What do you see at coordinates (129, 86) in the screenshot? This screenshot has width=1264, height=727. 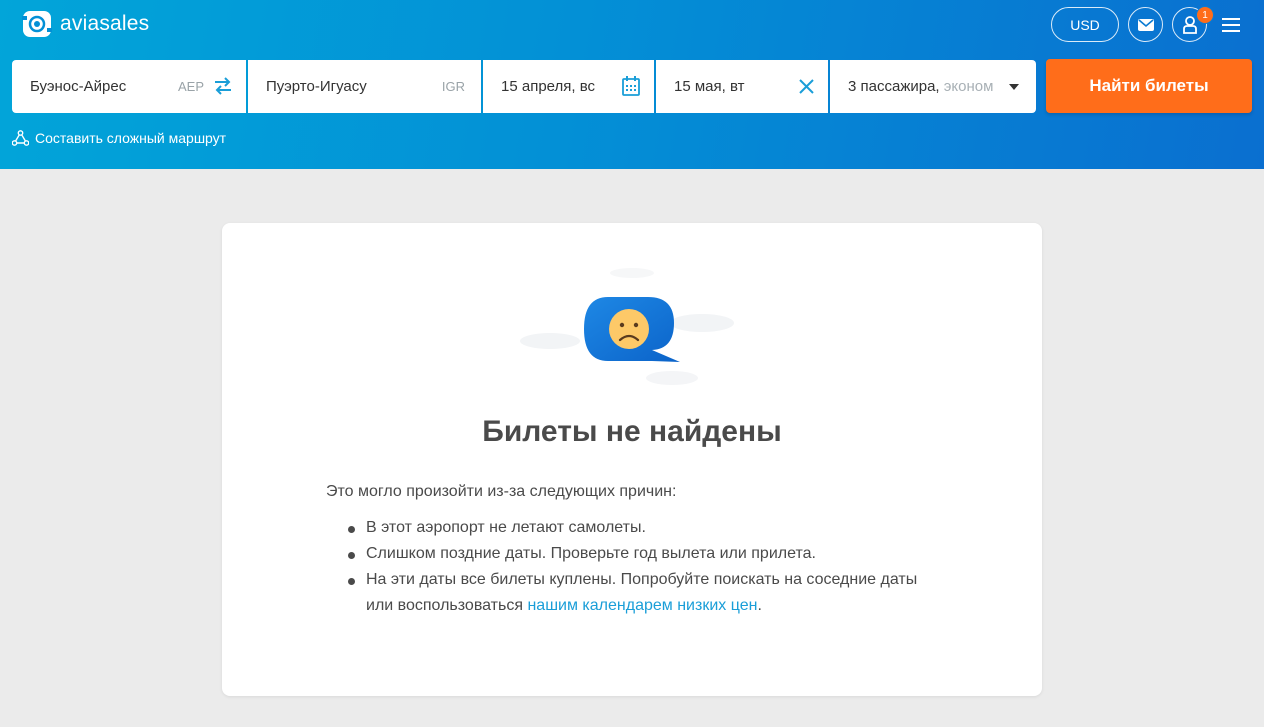 I see `origin-field: Буэнос-Айрес AEP` at bounding box center [129, 86].